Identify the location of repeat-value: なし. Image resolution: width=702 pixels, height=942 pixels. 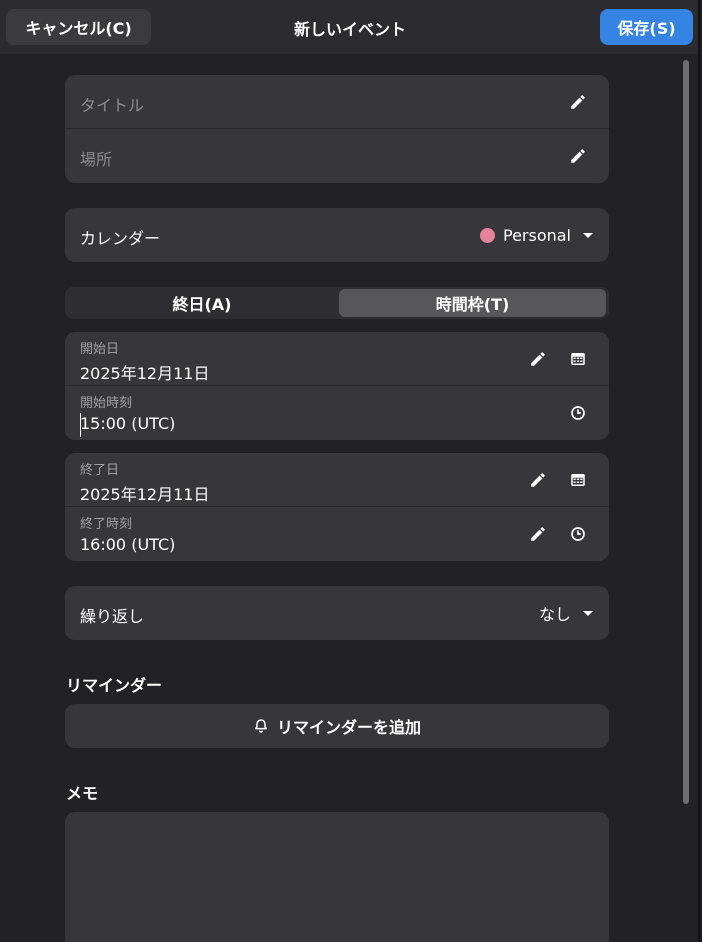
(554, 614).